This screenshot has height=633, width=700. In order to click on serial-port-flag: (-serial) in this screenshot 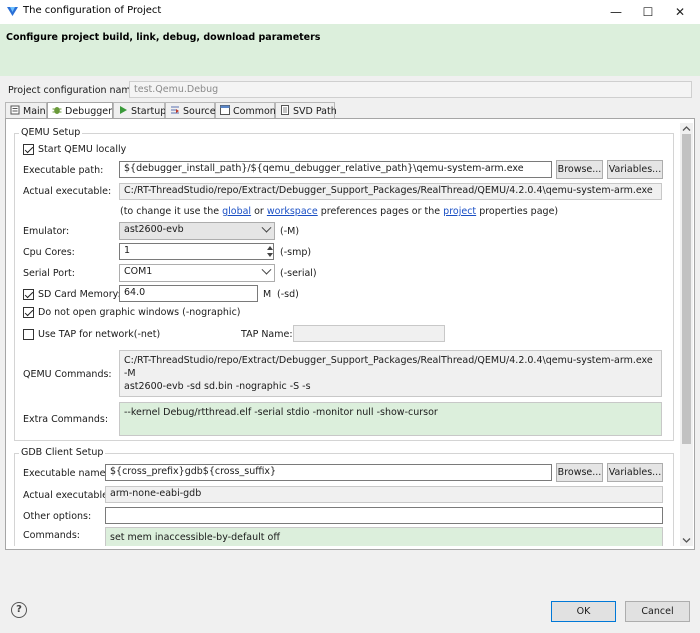, I will do `click(298, 273)`.